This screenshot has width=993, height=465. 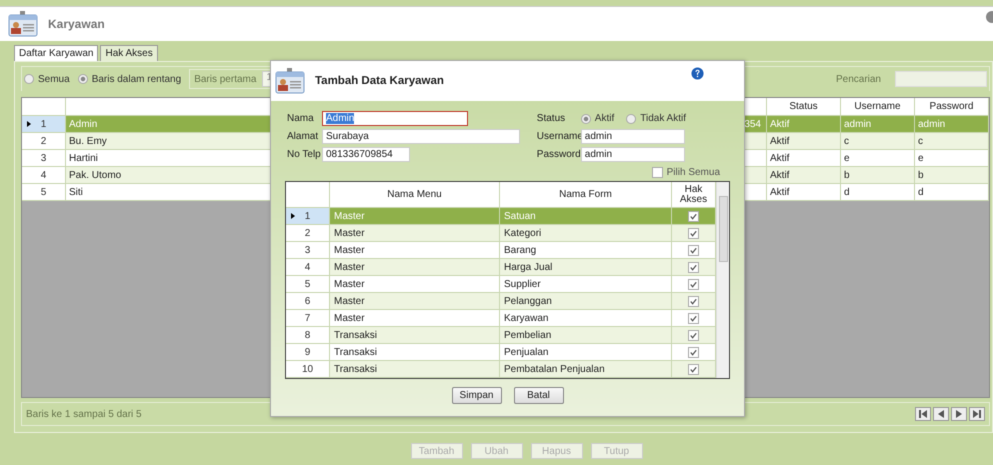 What do you see at coordinates (586, 369) in the screenshot?
I see `table-cell: Pembatalan Penjualan` at bounding box center [586, 369].